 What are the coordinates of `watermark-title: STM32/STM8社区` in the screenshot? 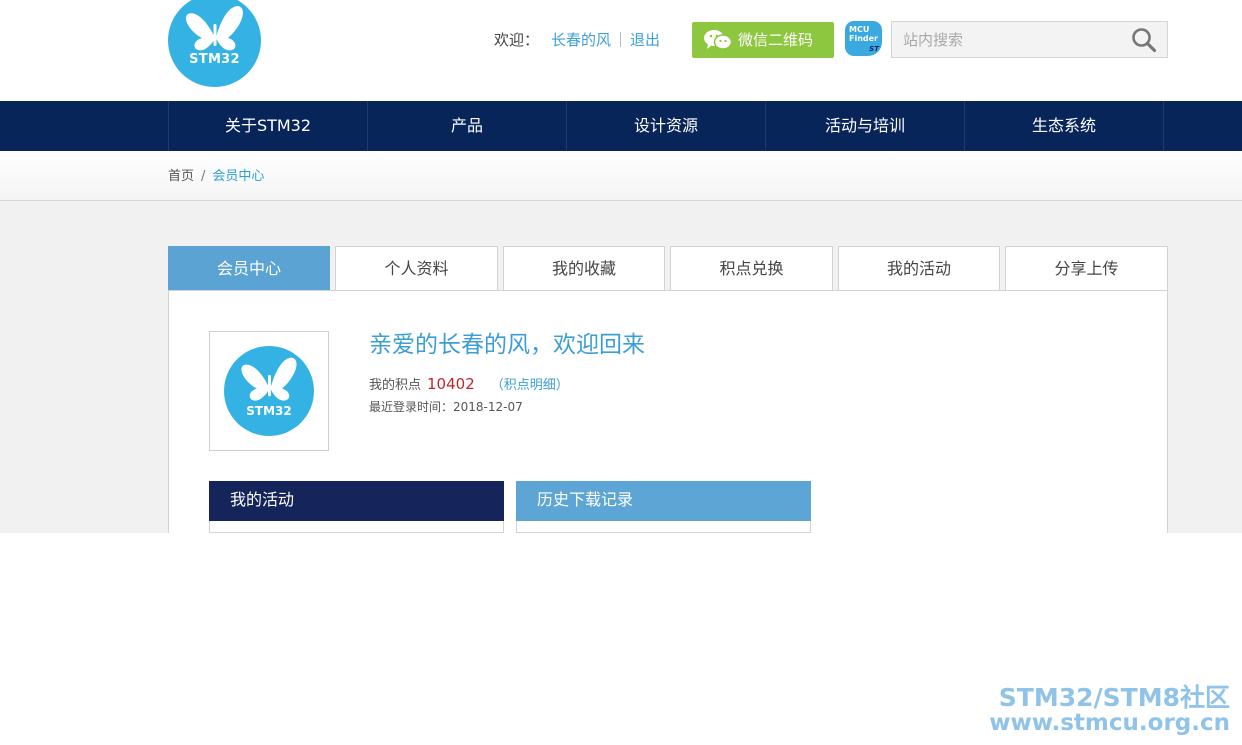 It's located at (1114, 697).